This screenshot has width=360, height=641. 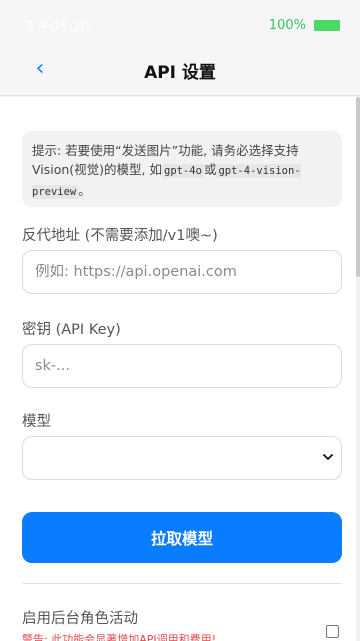 What do you see at coordinates (71, 330) in the screenshot?
I see `api-key-label: 密钥 (API Key)` at bounding box center [71, 330].